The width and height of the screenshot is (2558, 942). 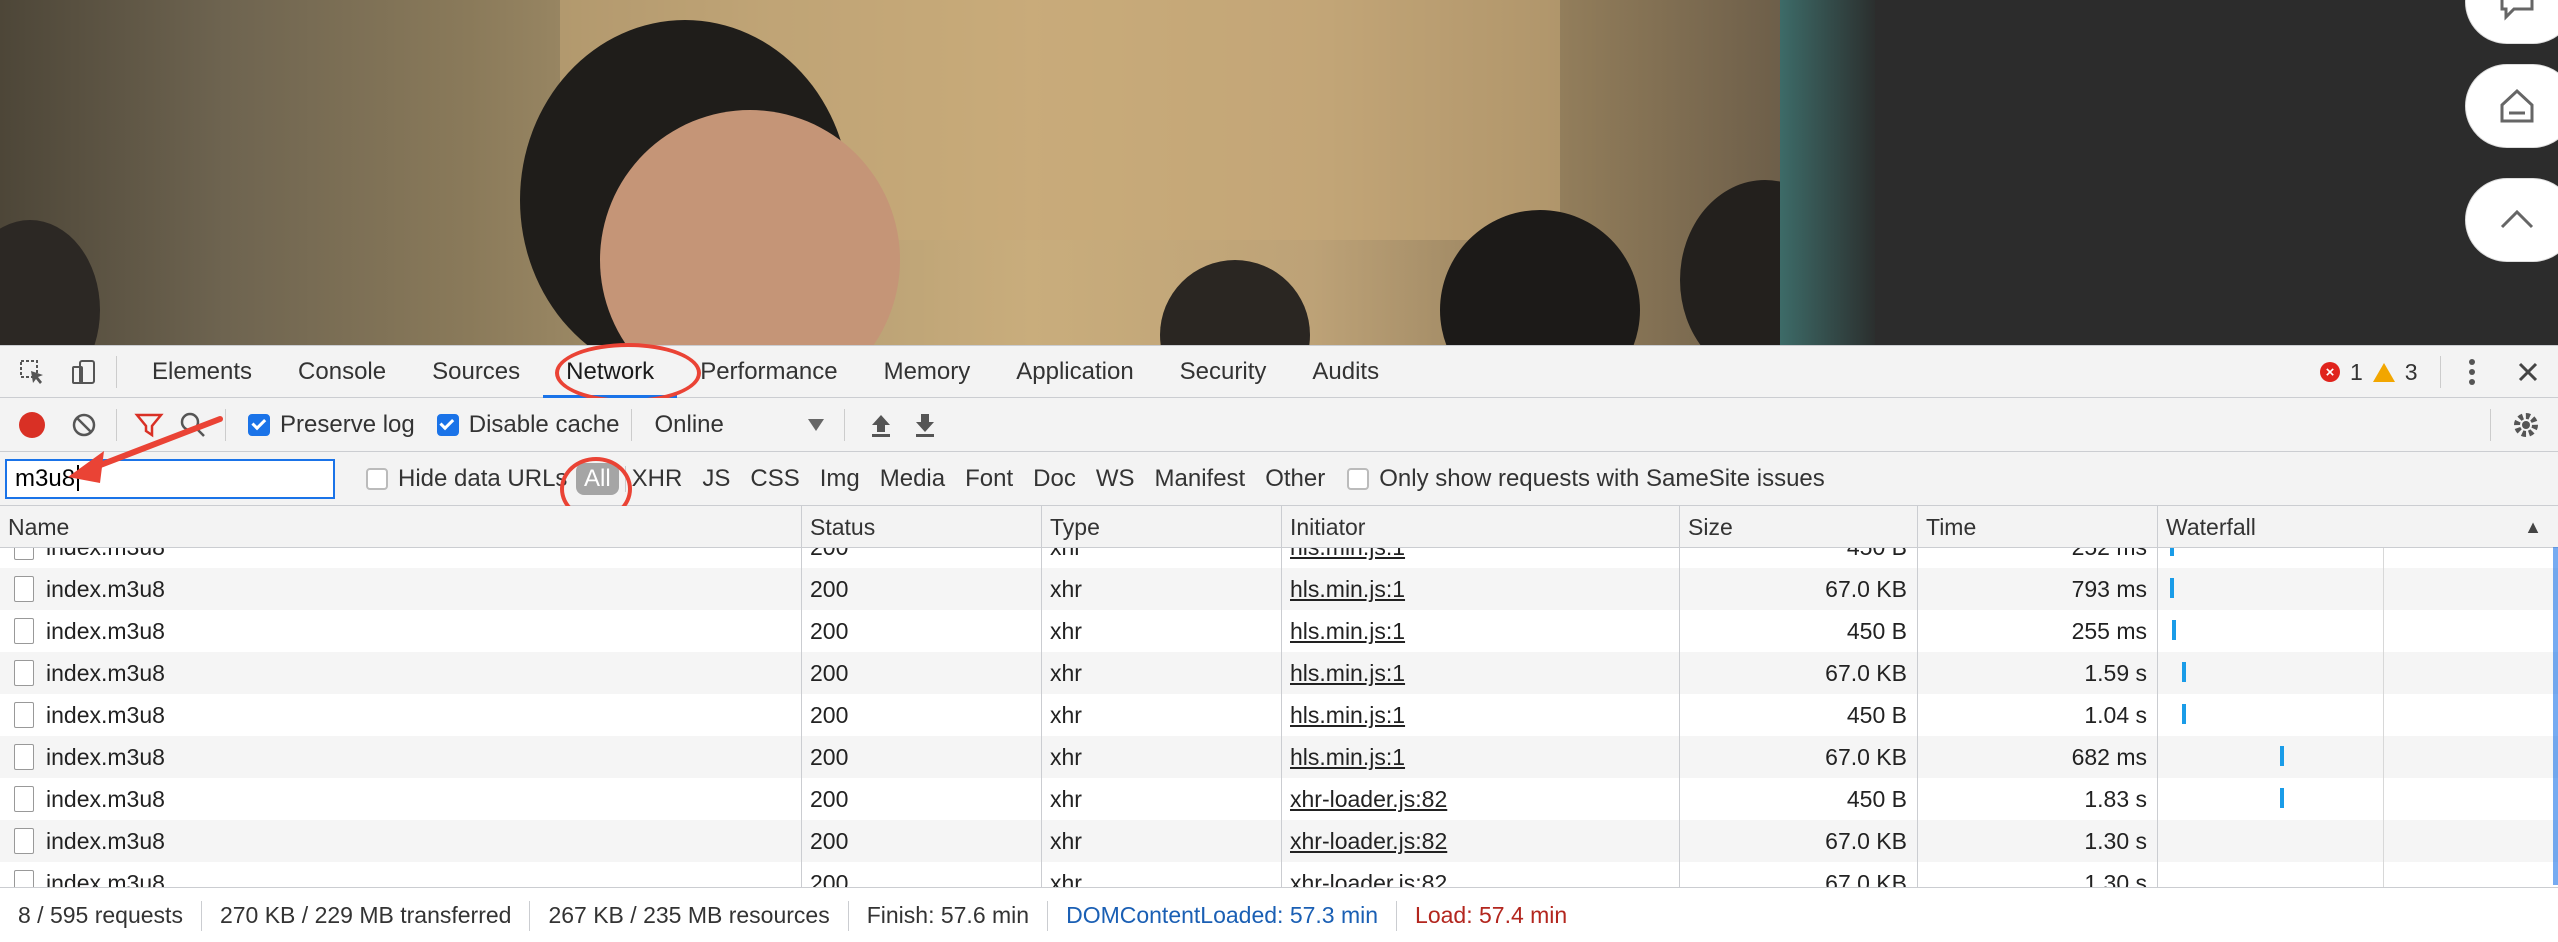 What do you see at coordinates (342, 372) in the screenshot?
I see `tab-console: Console` at bounding box center [342, 372].